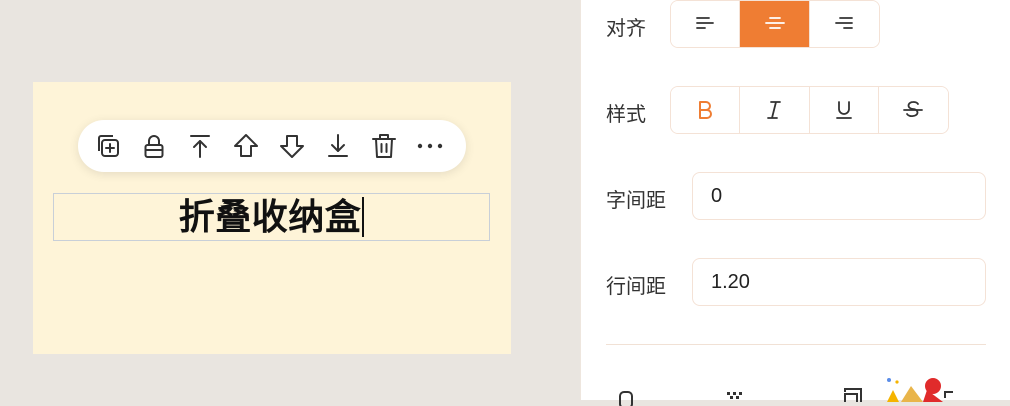 The width and height of the screenshot is (1010, 406). Describe the element at coordinates (272, 146) in the screenshot. I see `floating-toolbar` at that location.